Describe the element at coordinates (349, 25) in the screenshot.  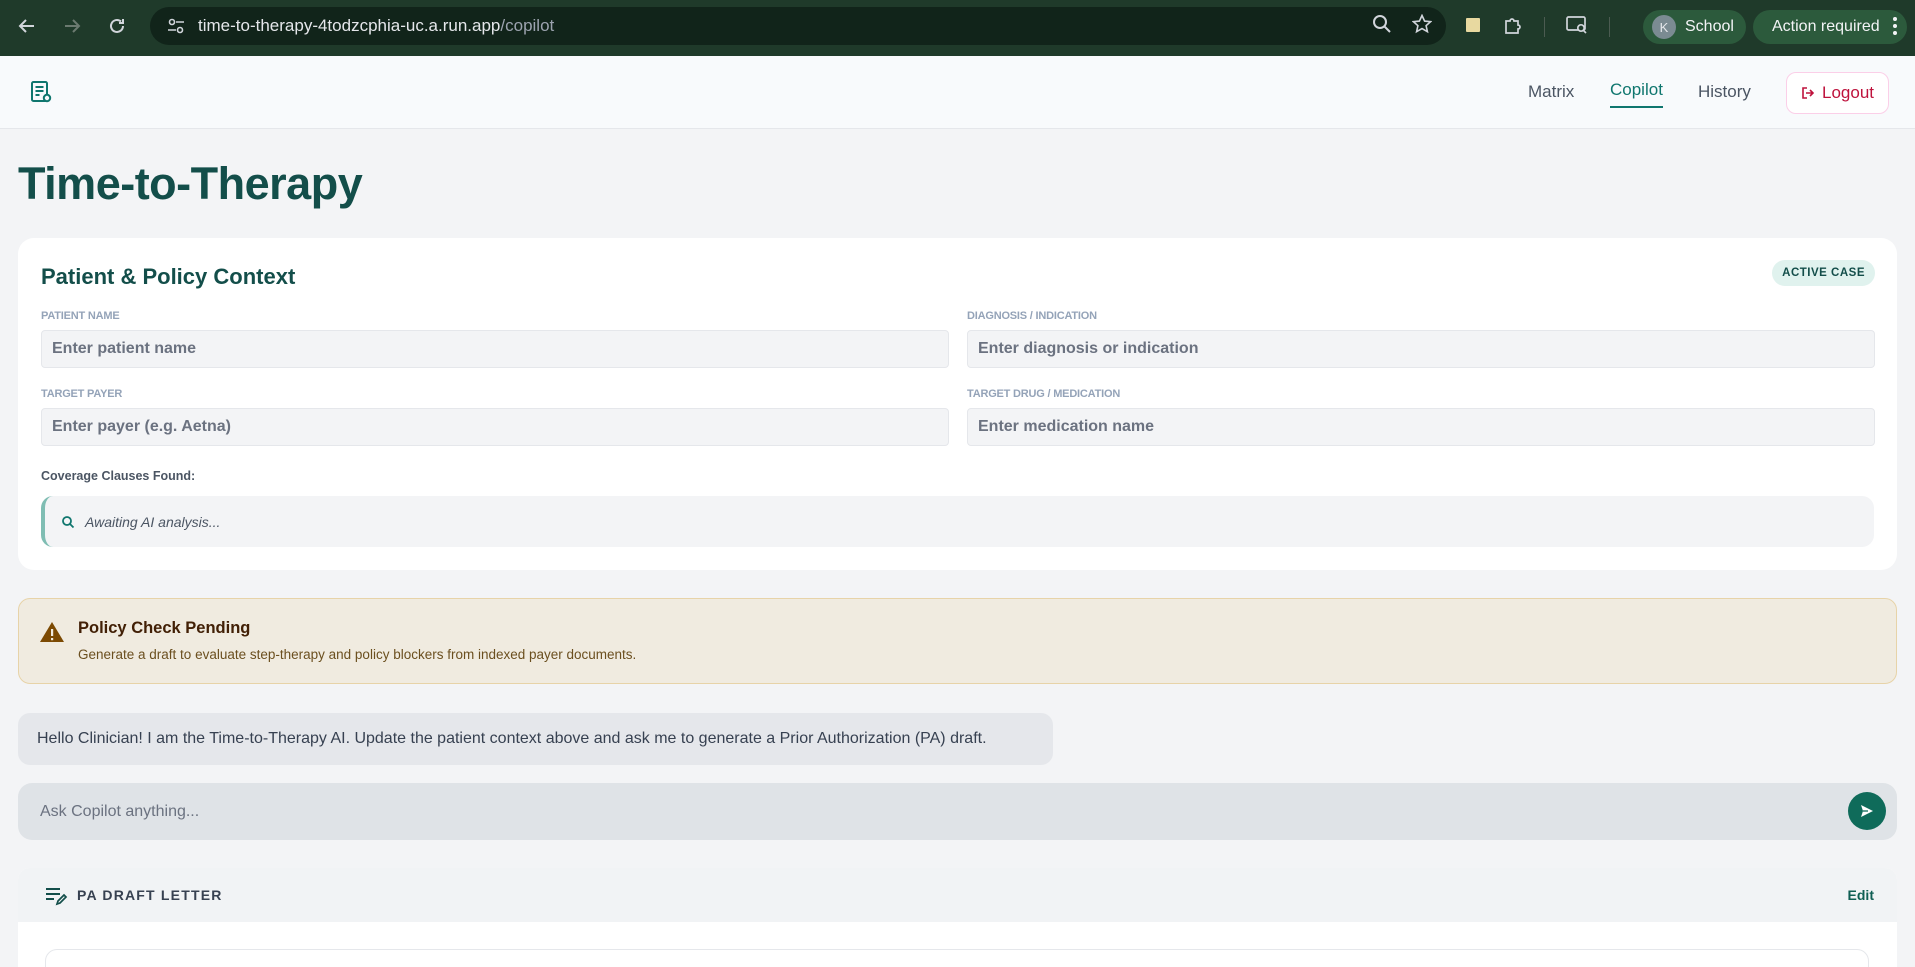
I see `url-host: time-to-therapy-4todzcphia-uc.a.run.app` at that location.